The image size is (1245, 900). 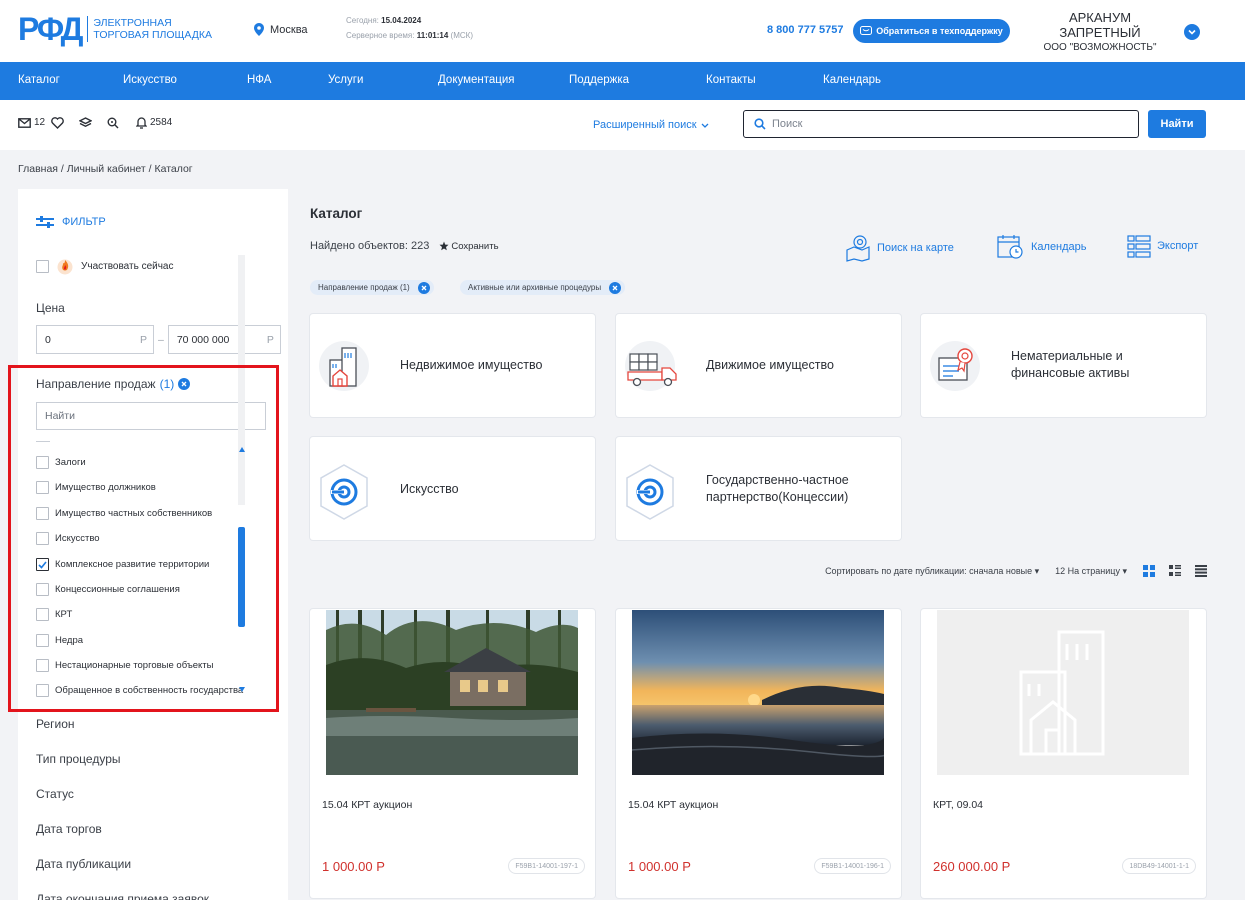 What do you see at coordinates (476, 80) in the screenshot?
I see `nav-item-documentation: Документация` at bounding box center [476, 80].